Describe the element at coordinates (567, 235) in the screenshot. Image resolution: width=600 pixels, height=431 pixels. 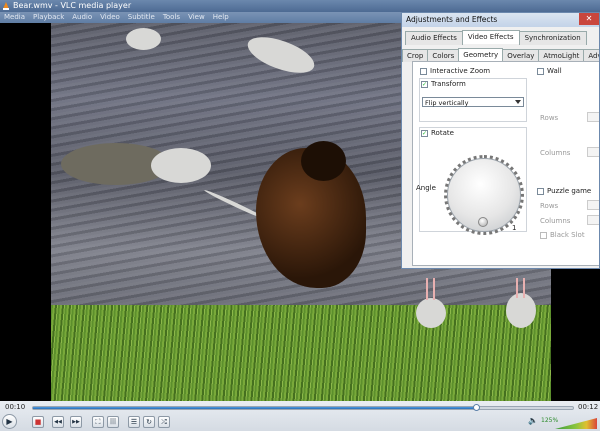
I see `black-slot-label: Black Slot` at that location.